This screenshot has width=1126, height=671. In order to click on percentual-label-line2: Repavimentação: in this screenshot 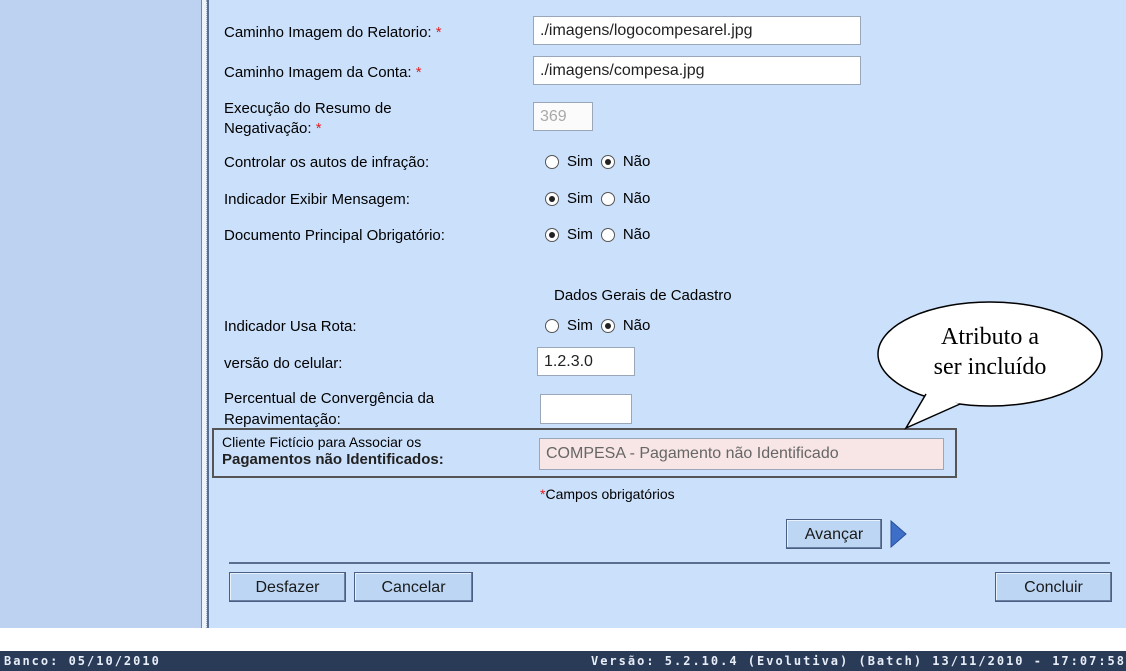, I will do `click(282, 419)`.